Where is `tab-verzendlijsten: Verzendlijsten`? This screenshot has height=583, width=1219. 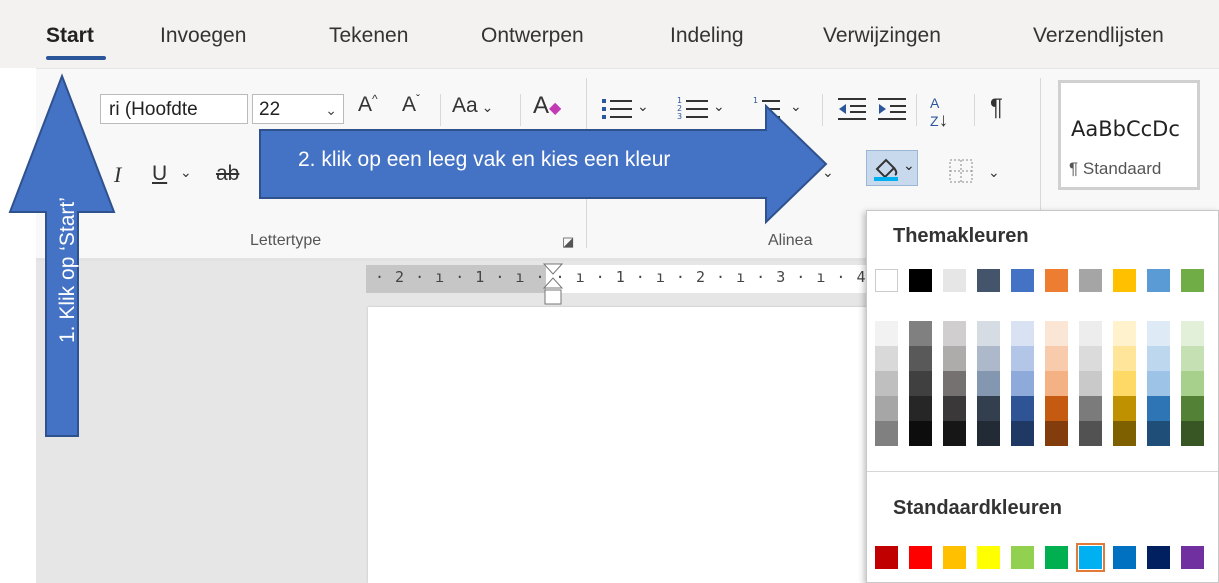
tab-verzendlijsten: Verzendlijsten is located at coordinates (1098, 36).